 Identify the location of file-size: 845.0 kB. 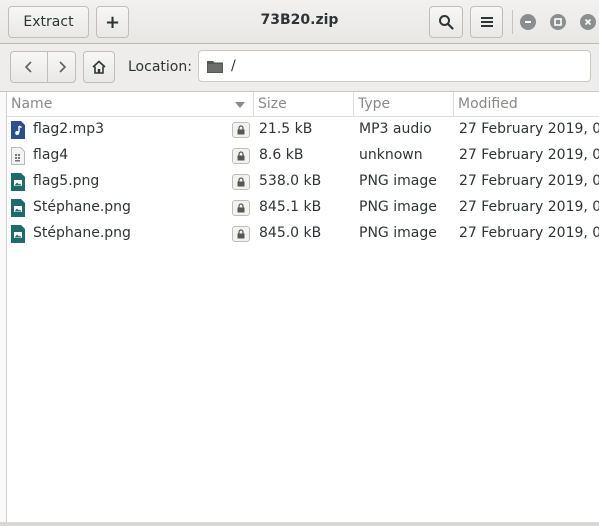
(290, 233).